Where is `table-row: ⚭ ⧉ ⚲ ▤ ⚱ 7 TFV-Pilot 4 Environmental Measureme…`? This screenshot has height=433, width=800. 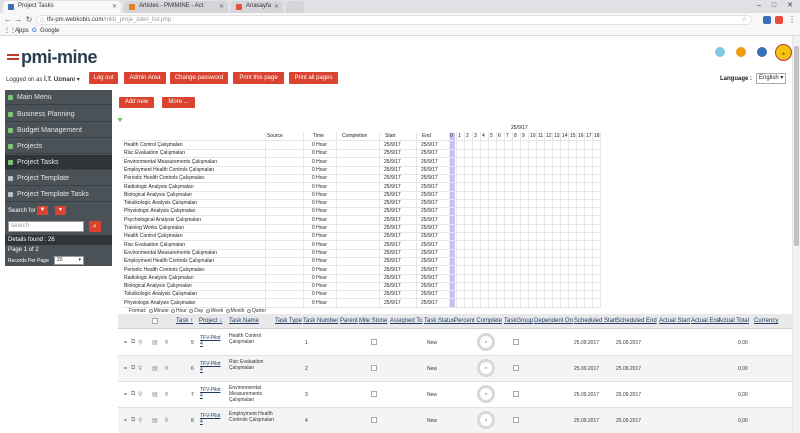 table-row: ⚭ ⧉ ⚲ ▤ ⚱ 7 TFV-Pilot 4 Environmental Measureme… is located at coordinates (455, 395).